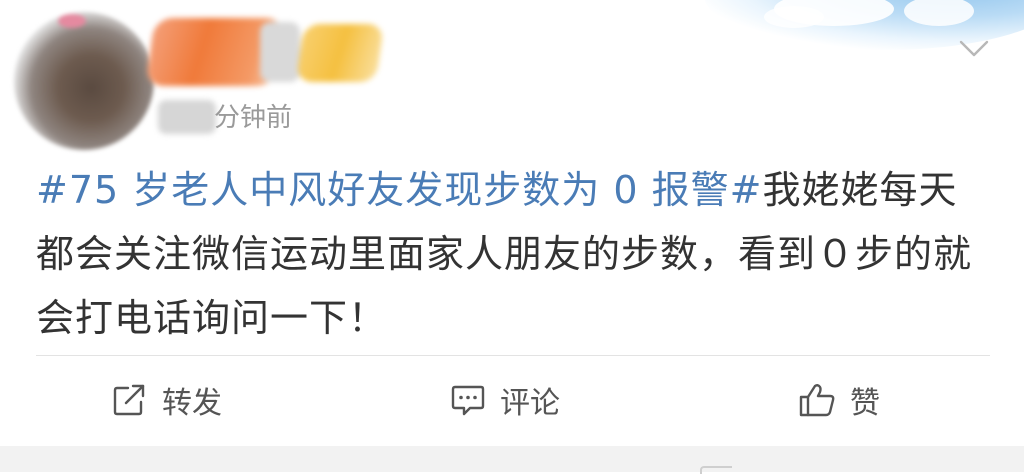 This screenshot has width=1024, height=474. What do you see at coordinates (399, 190) in the screenshot?
I see `hashtag-link: #75 岁老人中风好友发现步数为 0 报警#` at bounding box center [399, 190].